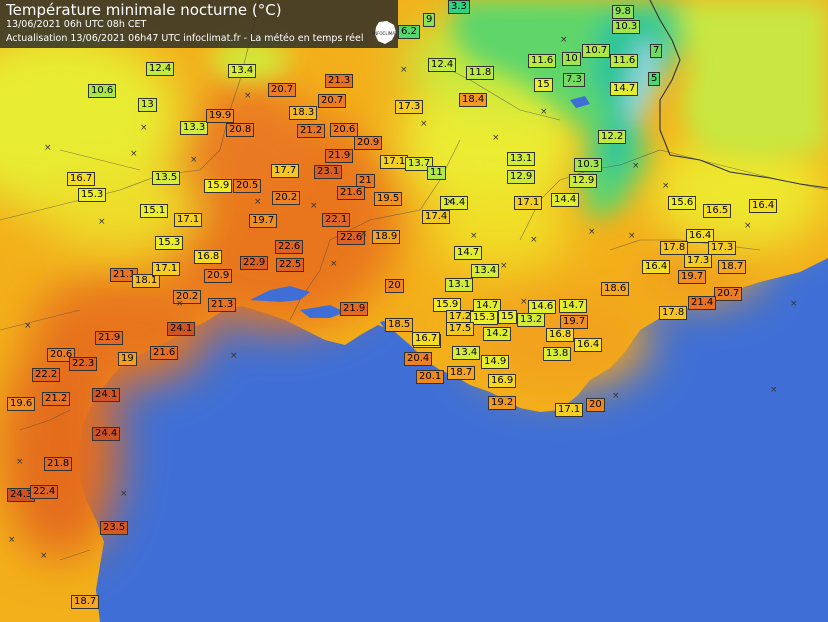  I want to click on temperature-label: 17.1, so click(166, 269).